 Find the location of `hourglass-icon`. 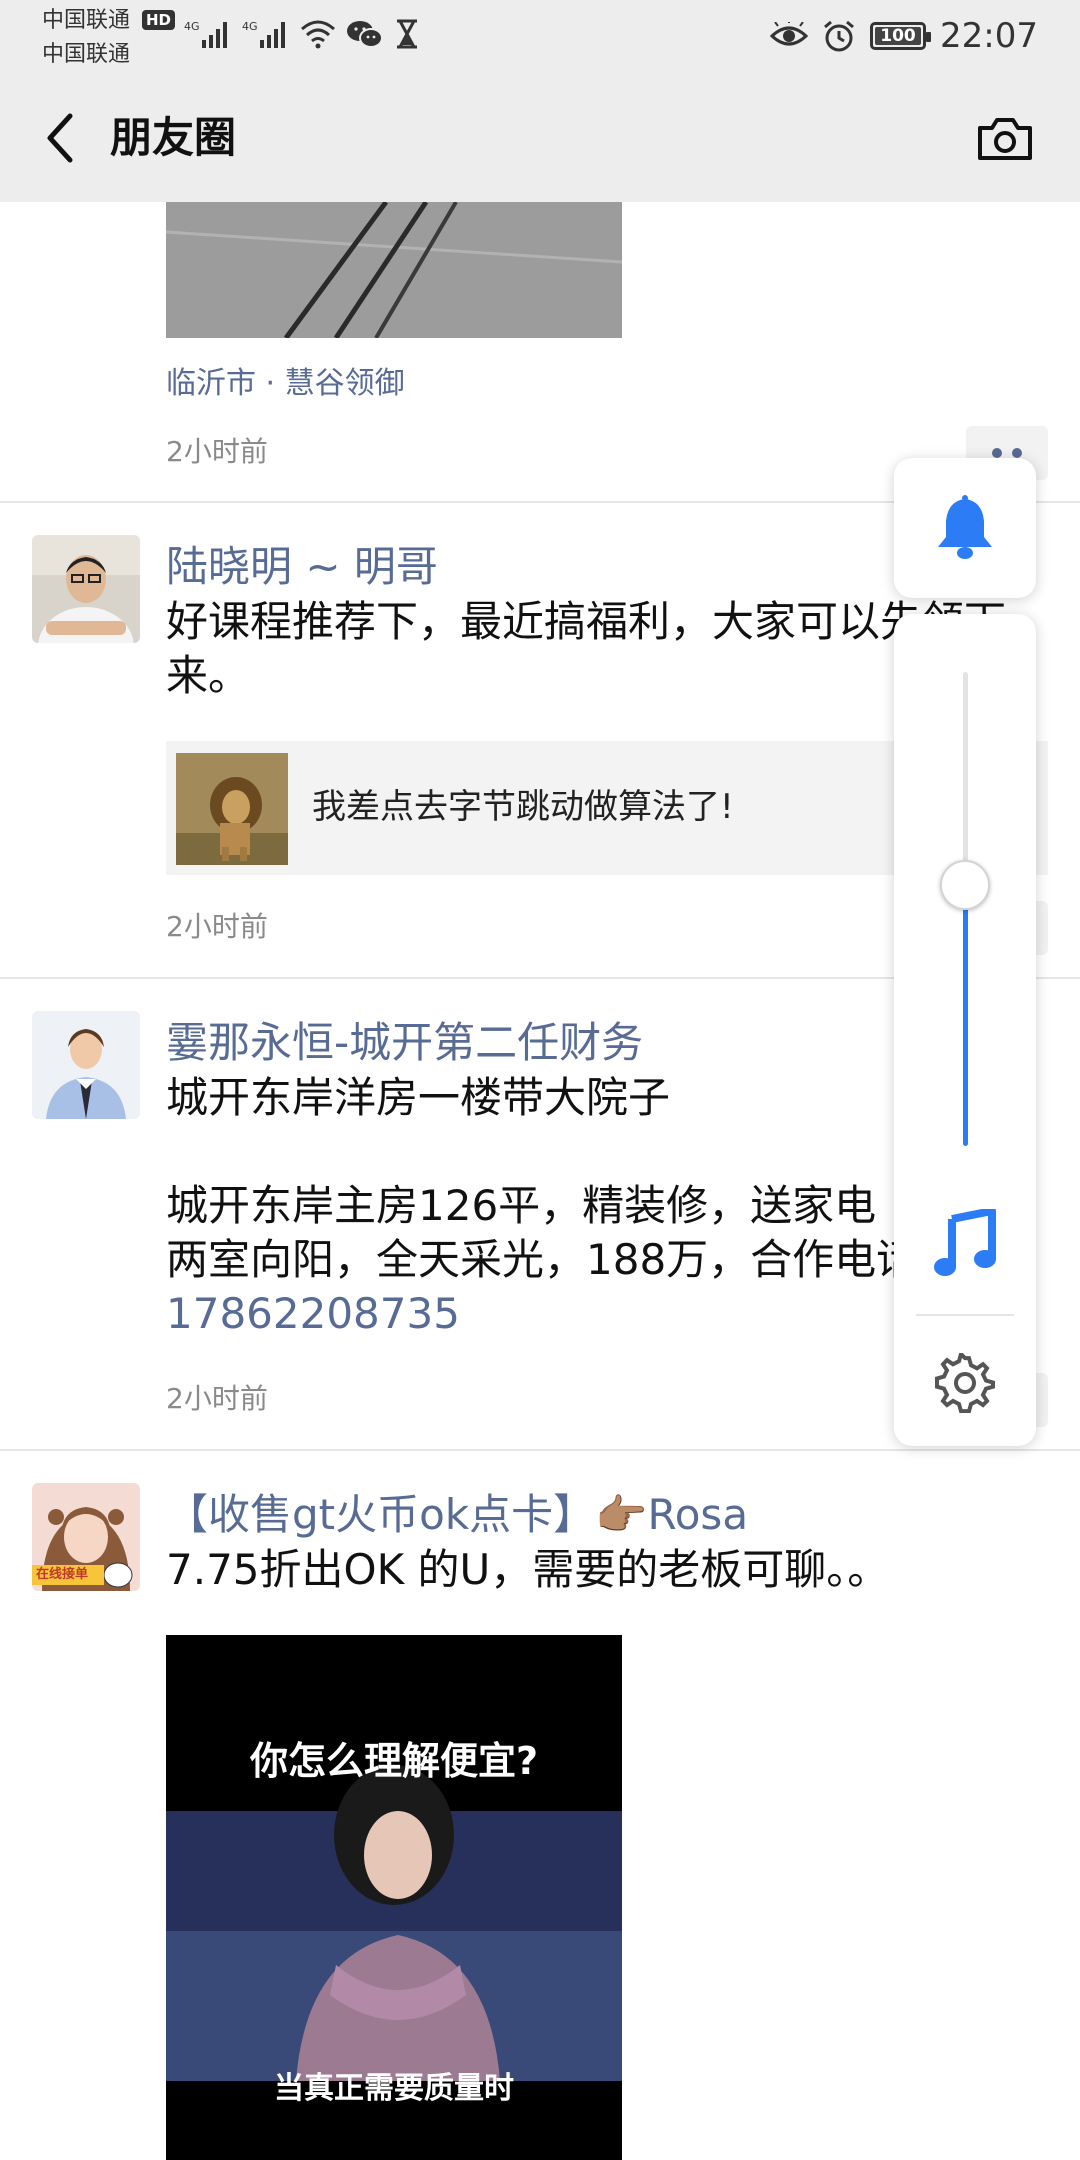

hourglass-icon is located at coordinates (407, 34).